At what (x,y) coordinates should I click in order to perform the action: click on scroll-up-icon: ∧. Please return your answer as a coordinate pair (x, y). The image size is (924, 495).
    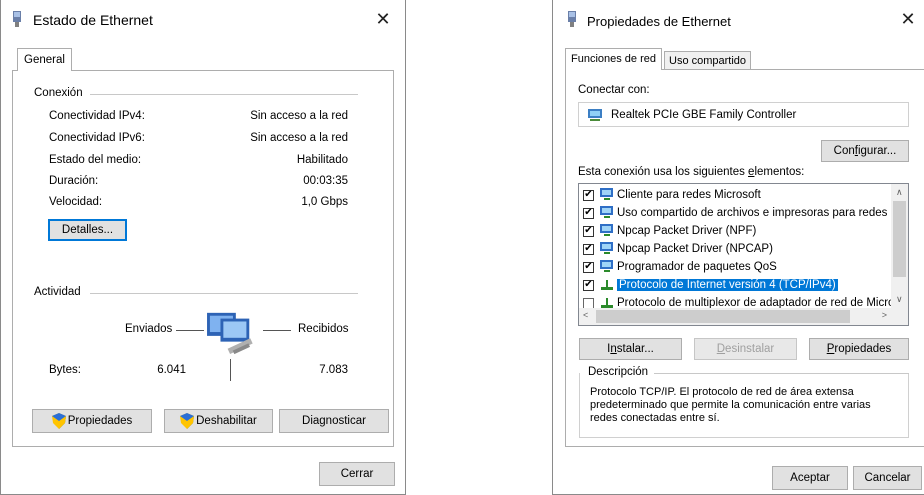
    Looking at the image, I should click on (899, 192).